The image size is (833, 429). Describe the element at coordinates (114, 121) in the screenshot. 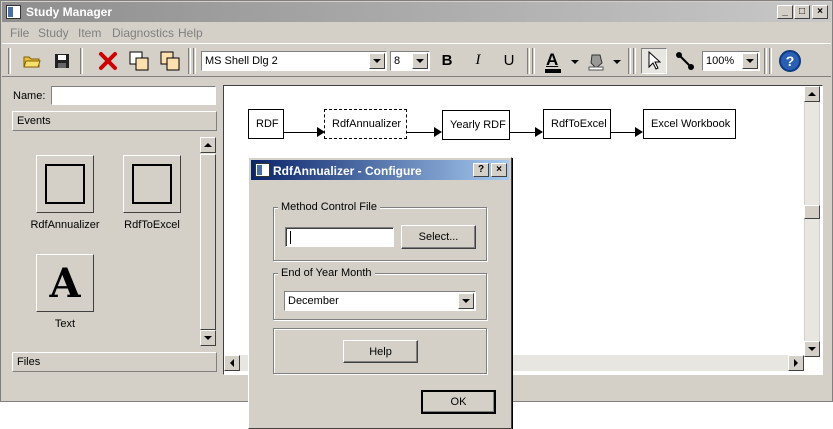

I see `events-header: Events` at that location.